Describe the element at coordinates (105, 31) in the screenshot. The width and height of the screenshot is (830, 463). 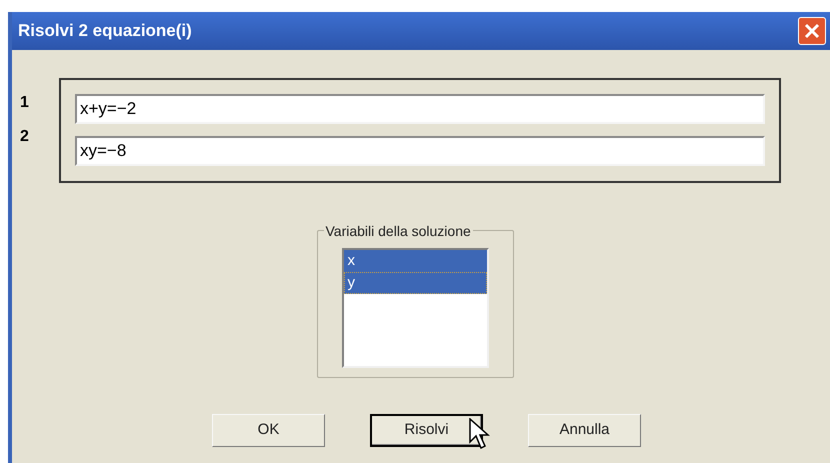
I see `window-title: Risolvi 2 equazione(i)` at that location.